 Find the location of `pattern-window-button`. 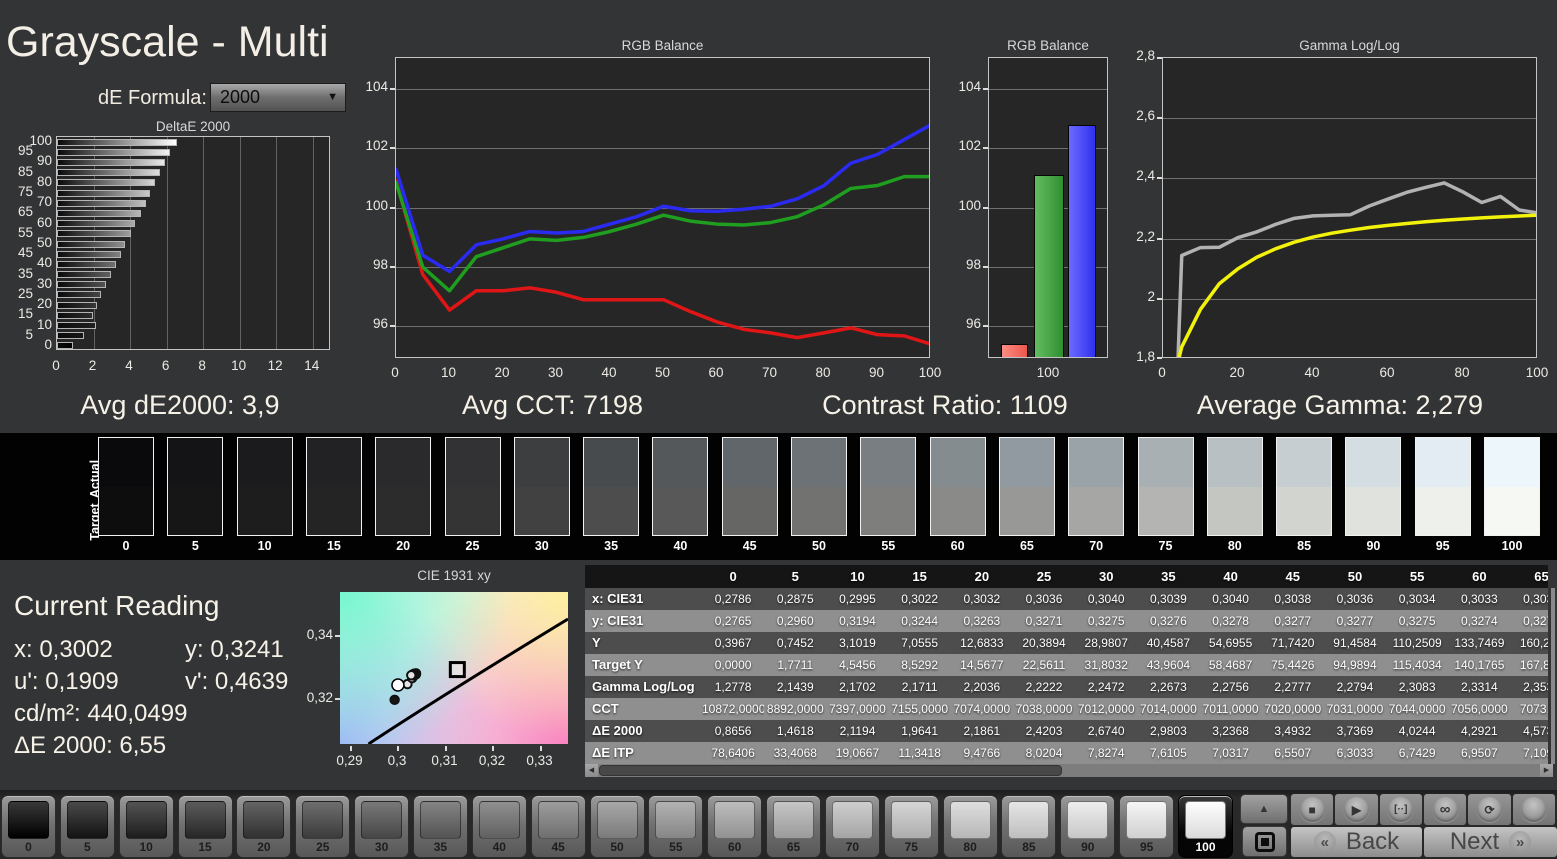

pattern-window-button is located at coordinates (1264, 841).